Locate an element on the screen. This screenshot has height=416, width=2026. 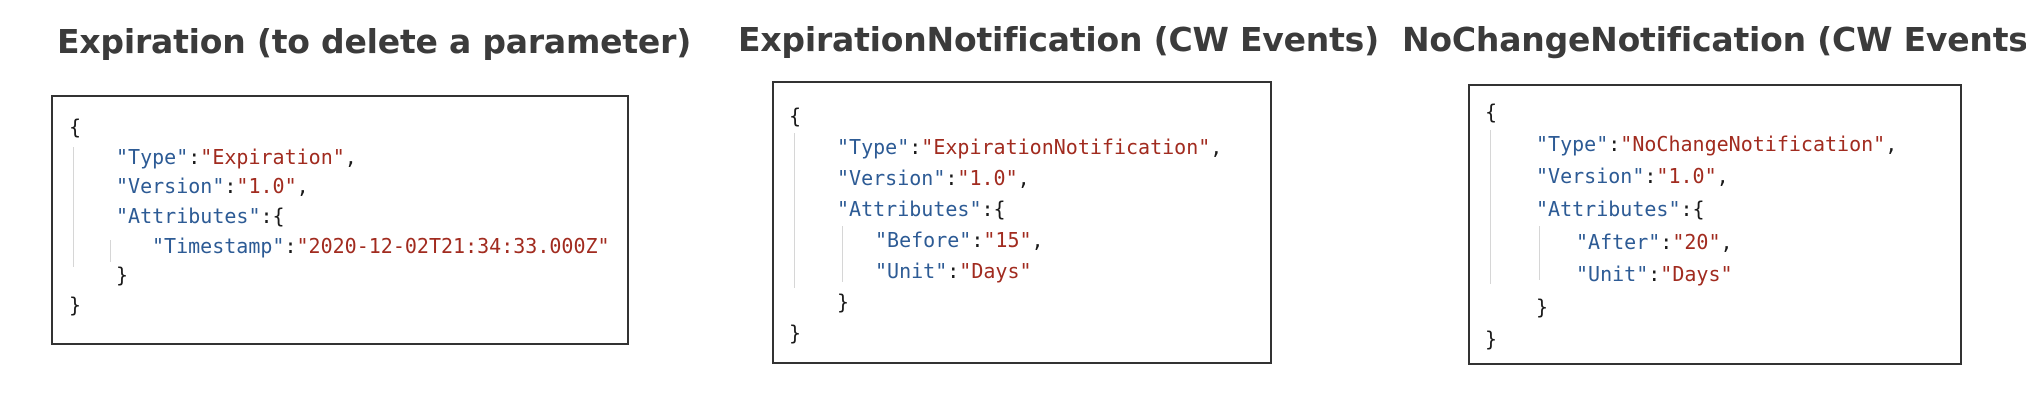
panel-title: NoChangeNotification (CW Events) is located at coordinates (1714, 39).